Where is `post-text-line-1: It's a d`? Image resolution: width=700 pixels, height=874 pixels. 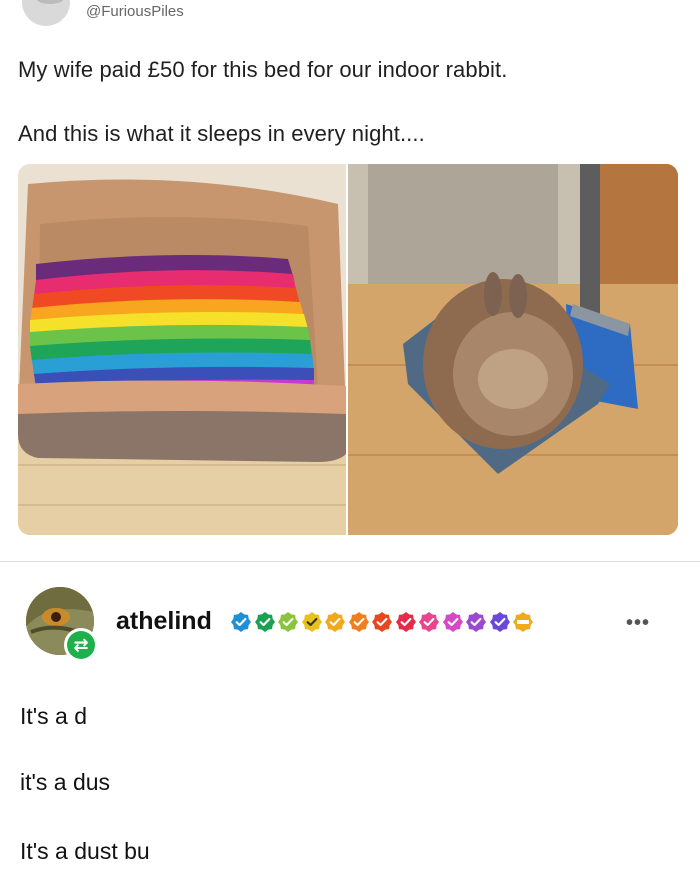
post-text-line-1: It's a d is located at coordinates (54, 716).